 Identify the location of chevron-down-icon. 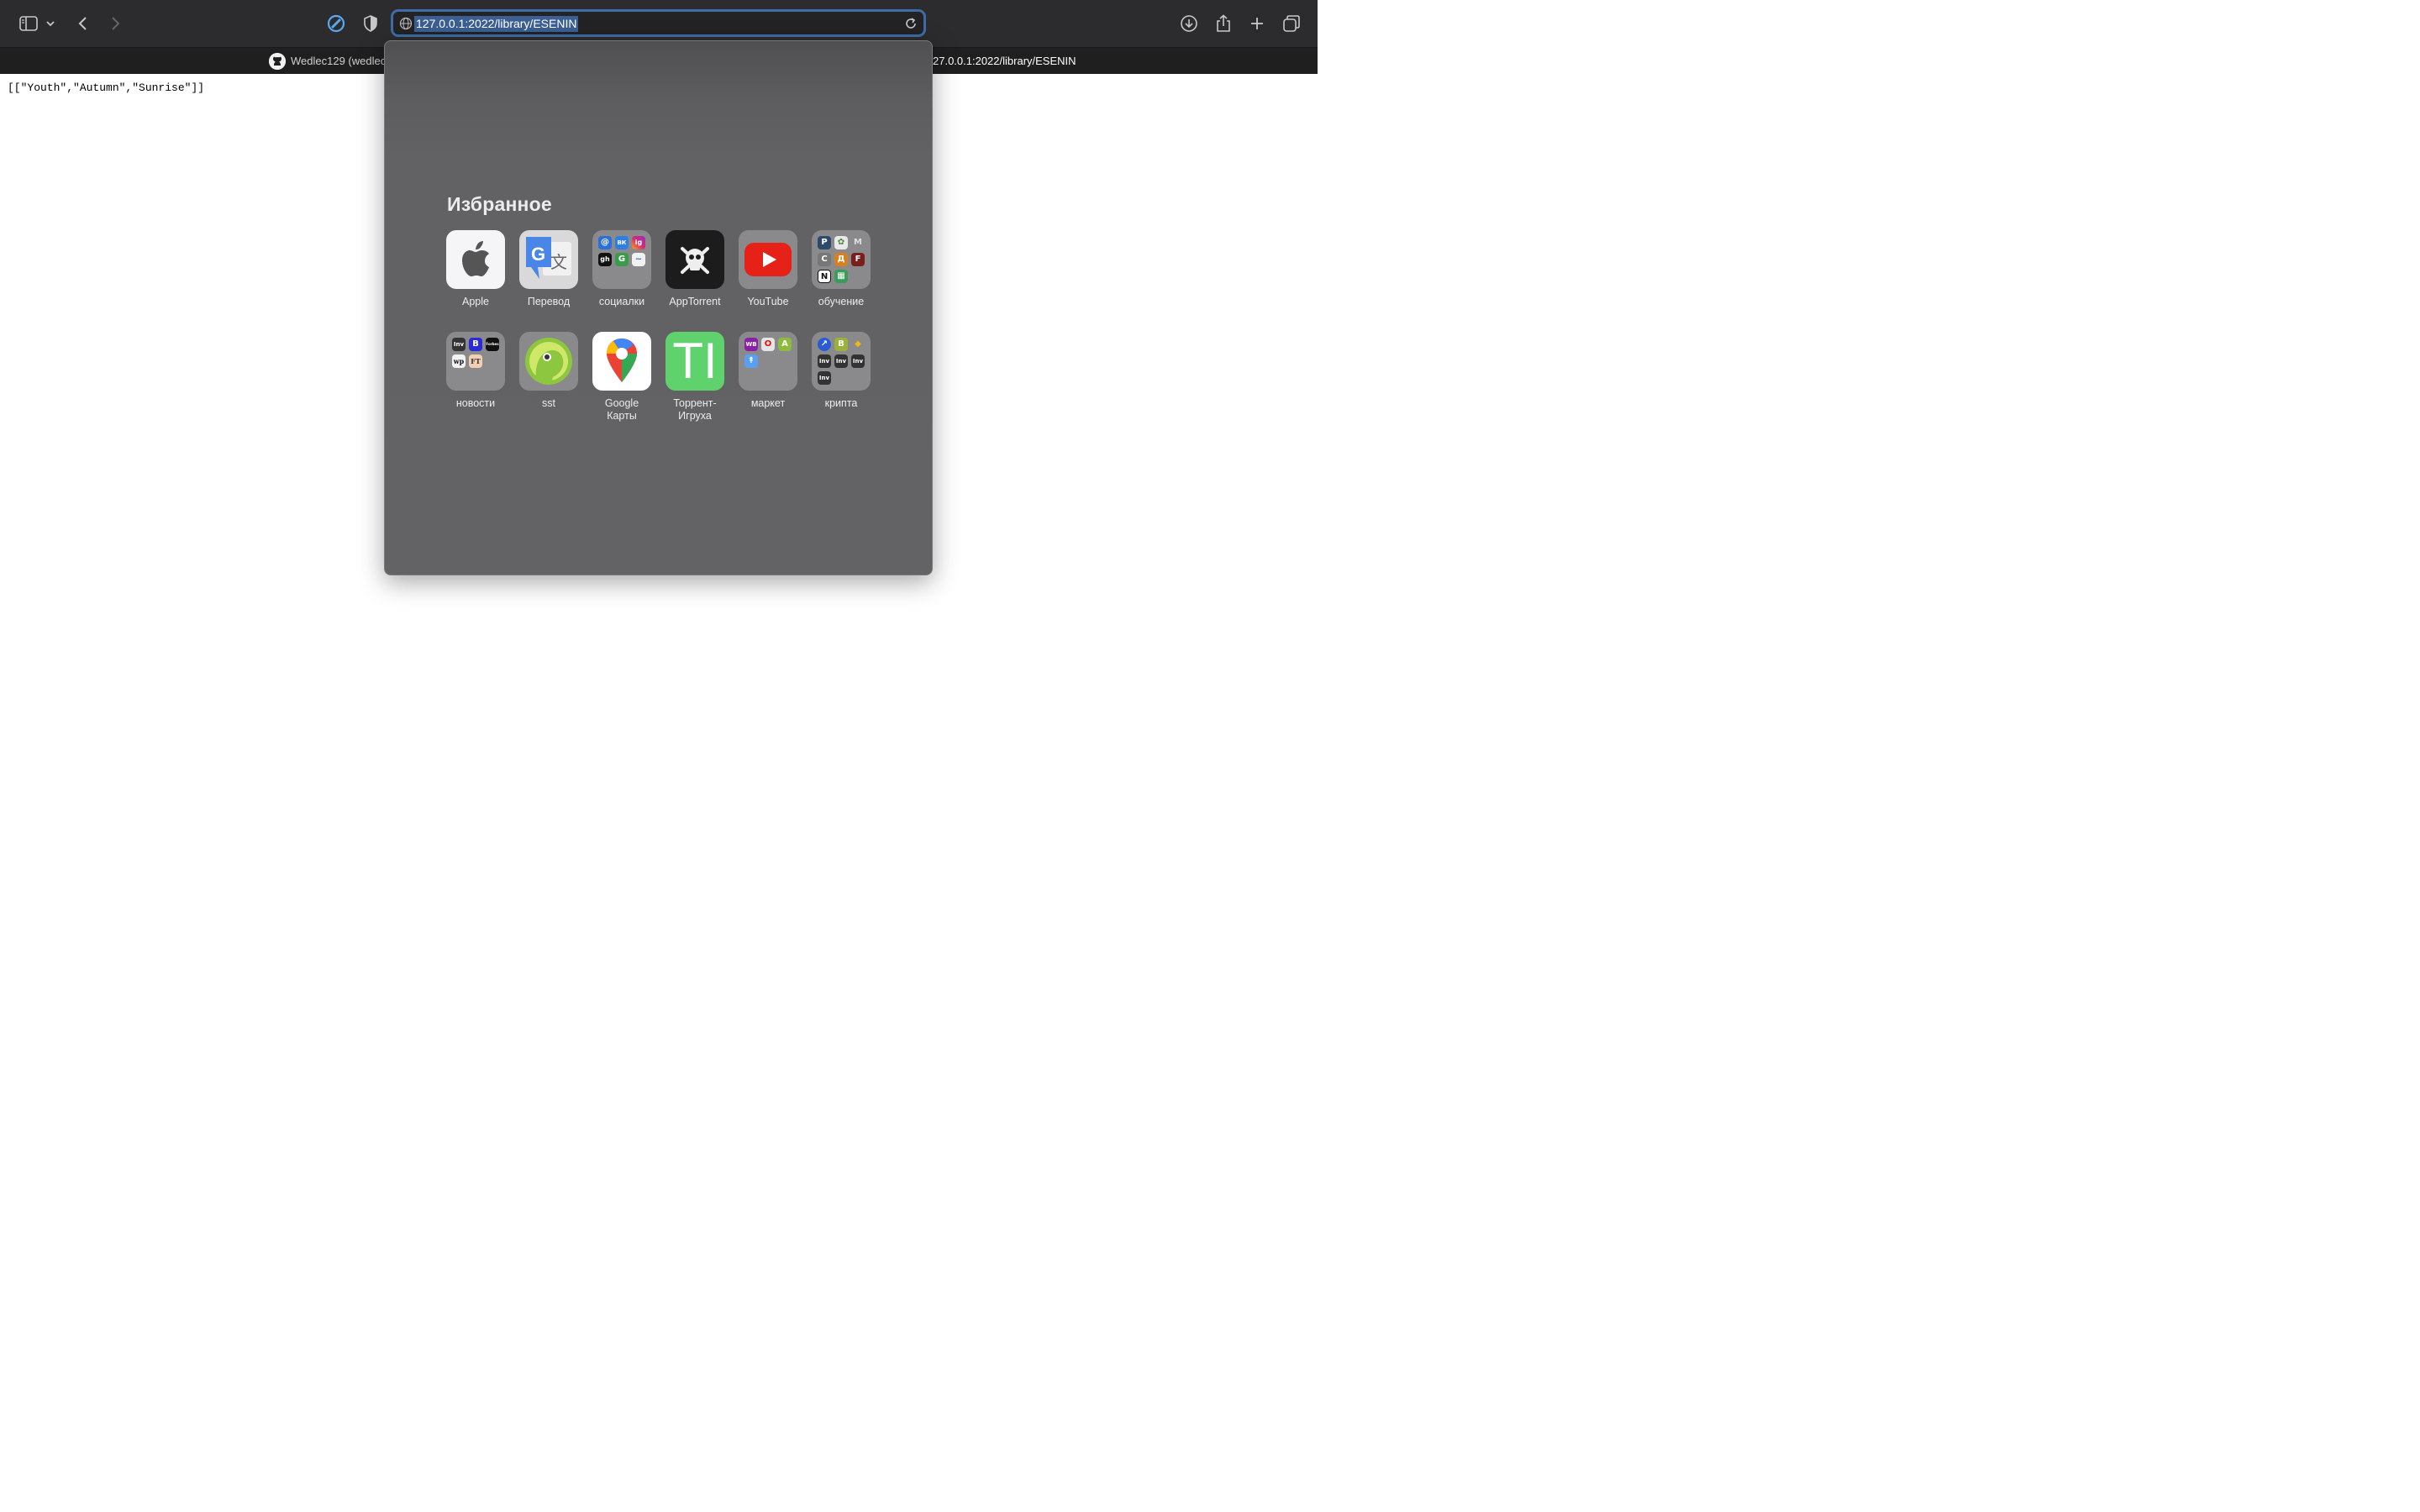
(51, 23).